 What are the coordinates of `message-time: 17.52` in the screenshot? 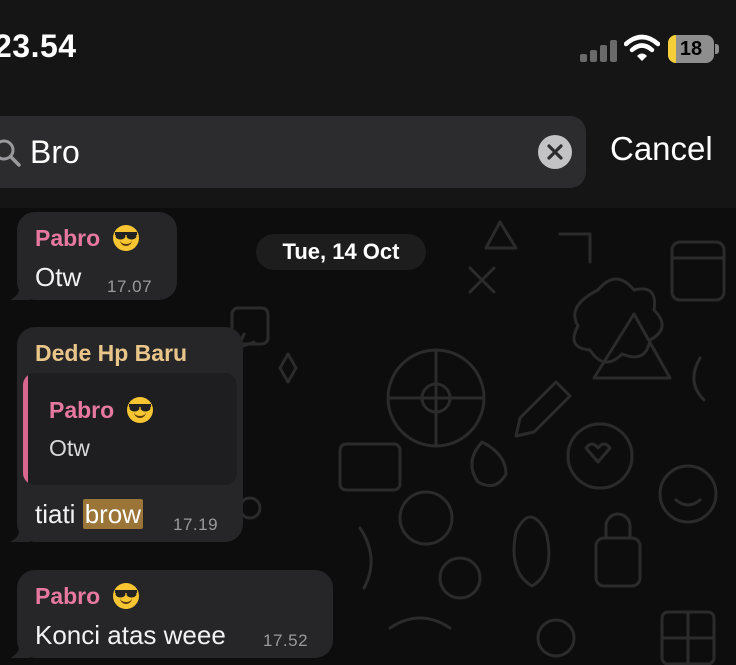 It's located at (286, 640).